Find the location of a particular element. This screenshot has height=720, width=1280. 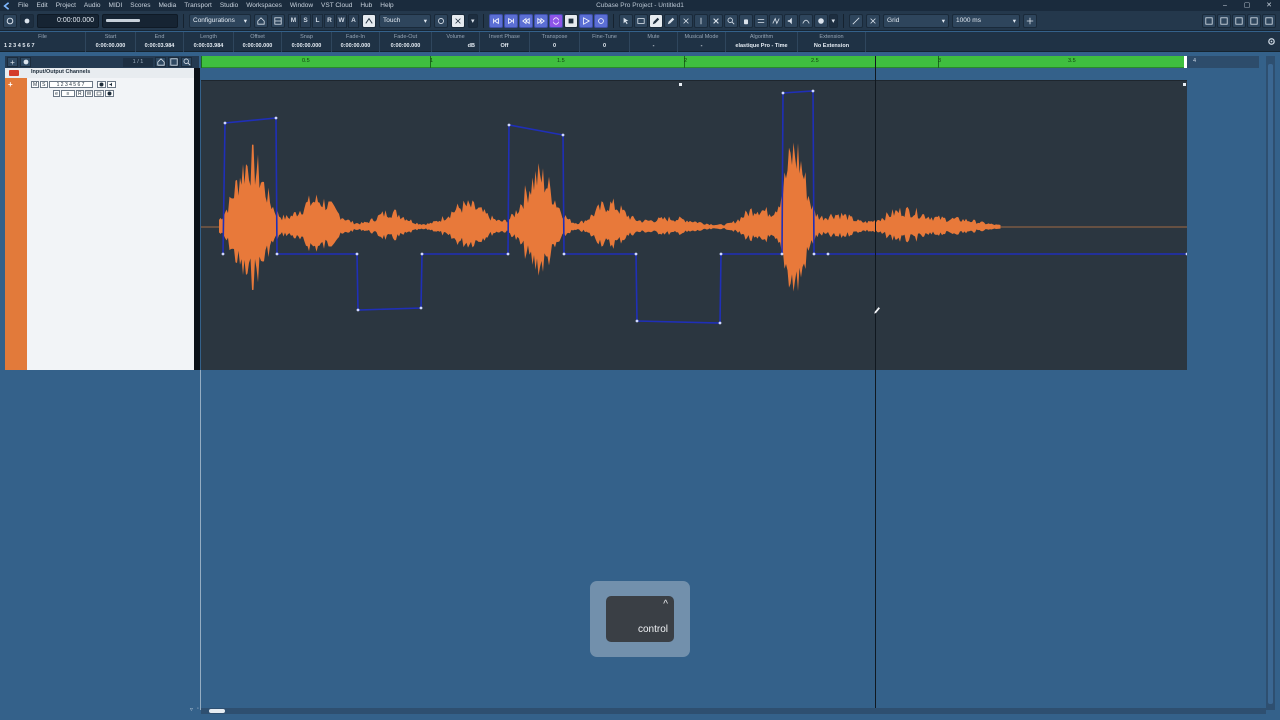

info-invert-phase: Invert Phase Off is located at coordinates (505, 42).